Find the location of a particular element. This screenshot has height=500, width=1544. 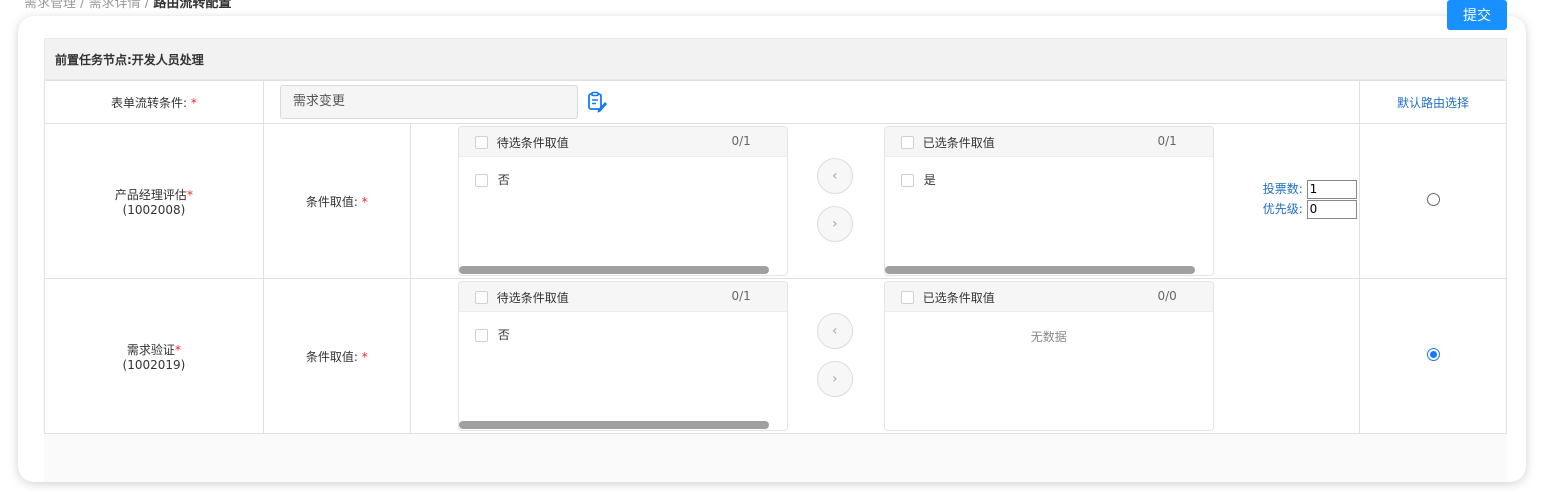

route-name: 需求验证 is located at coordinates (150, 349).